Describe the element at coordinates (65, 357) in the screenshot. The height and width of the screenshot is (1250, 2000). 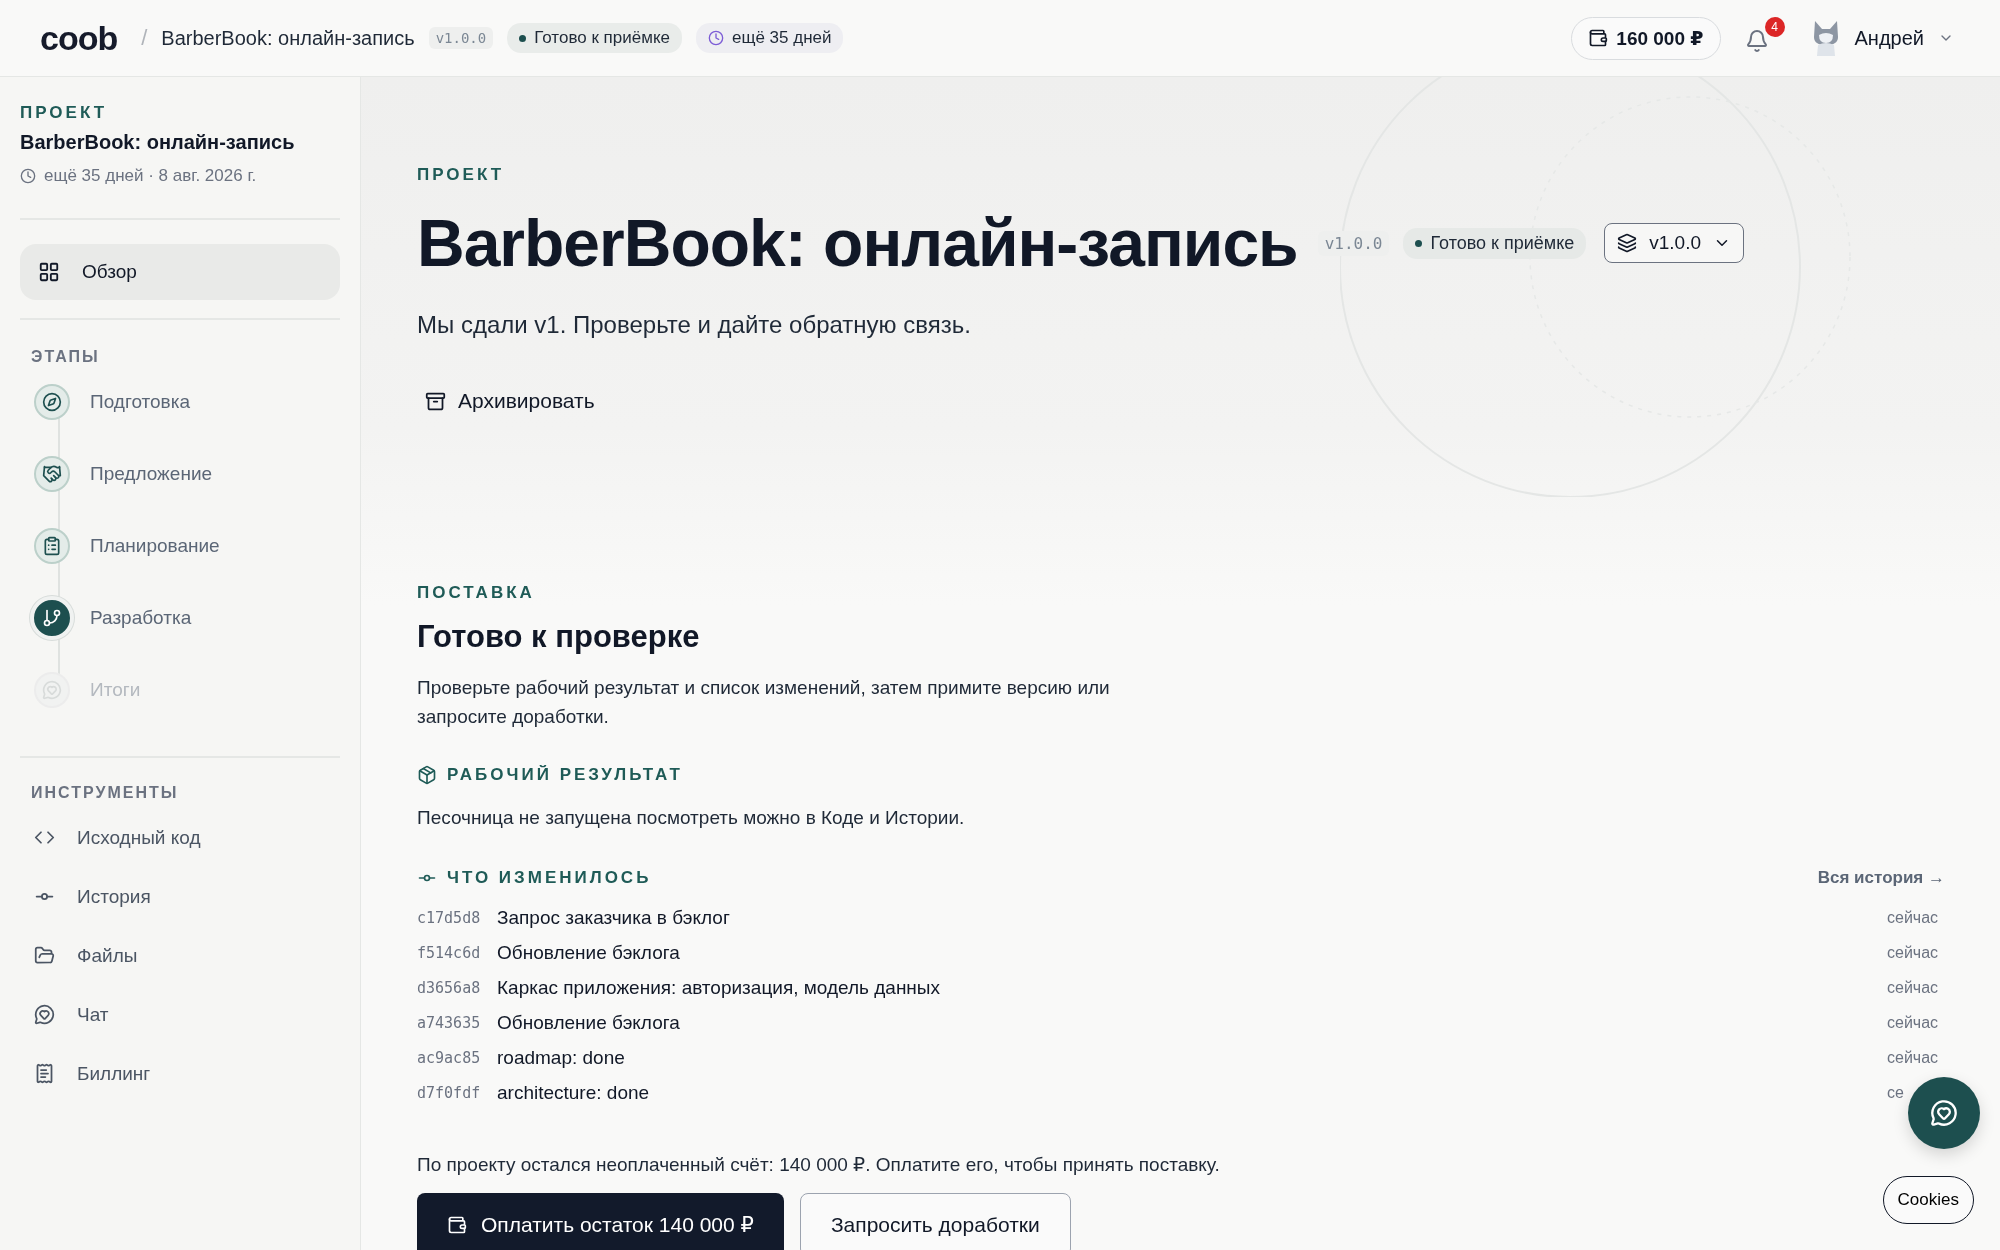
I see `section-title: ЭТАПЫ` at that location.